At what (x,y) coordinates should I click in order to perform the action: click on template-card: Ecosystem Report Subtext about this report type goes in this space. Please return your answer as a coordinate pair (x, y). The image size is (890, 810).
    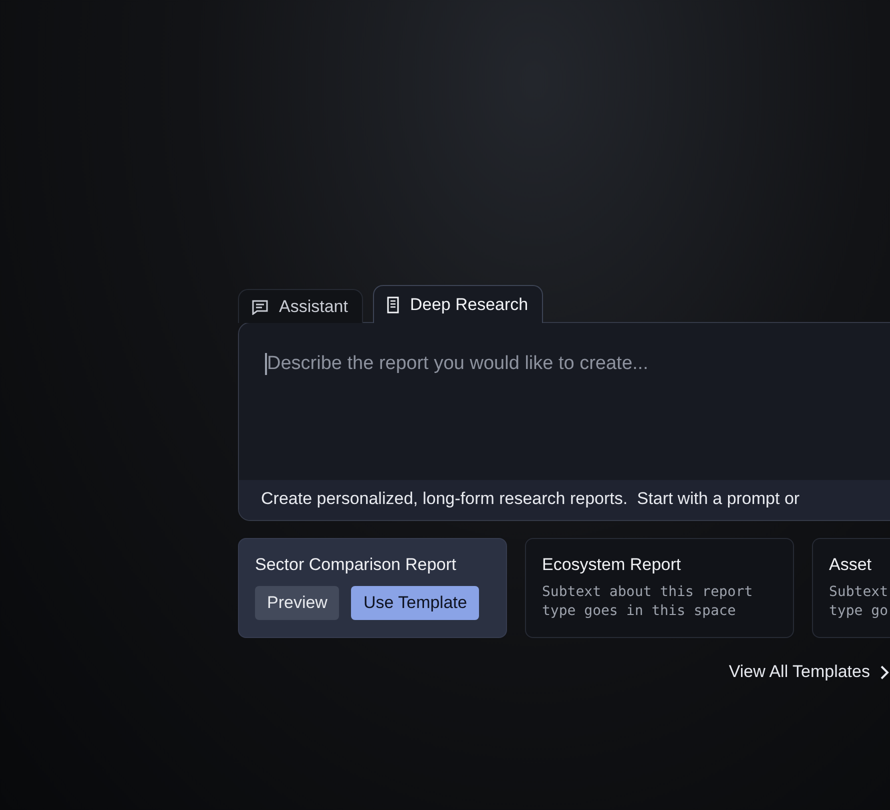
    Looking at the image, I should click on (659, 588).